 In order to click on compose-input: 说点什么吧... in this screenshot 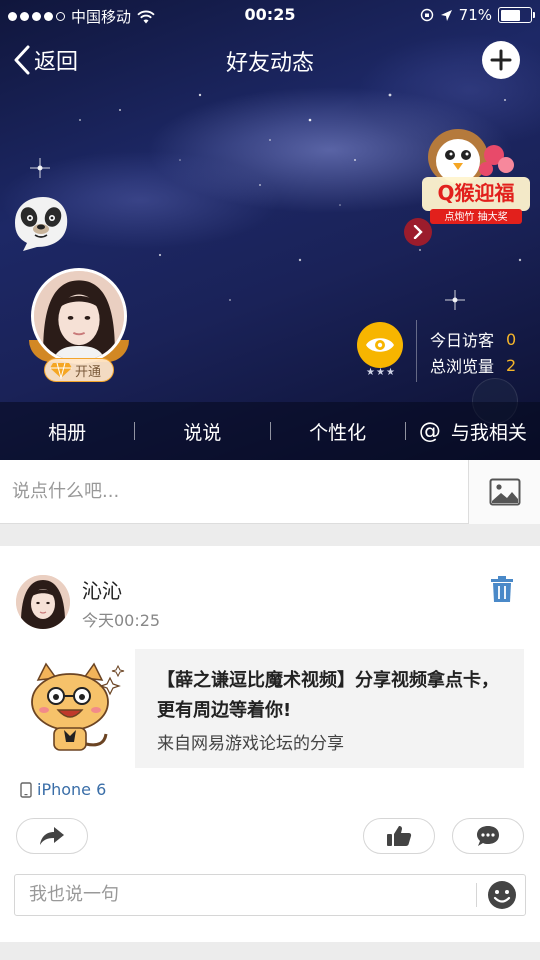, I will do `click(65, 492)`.